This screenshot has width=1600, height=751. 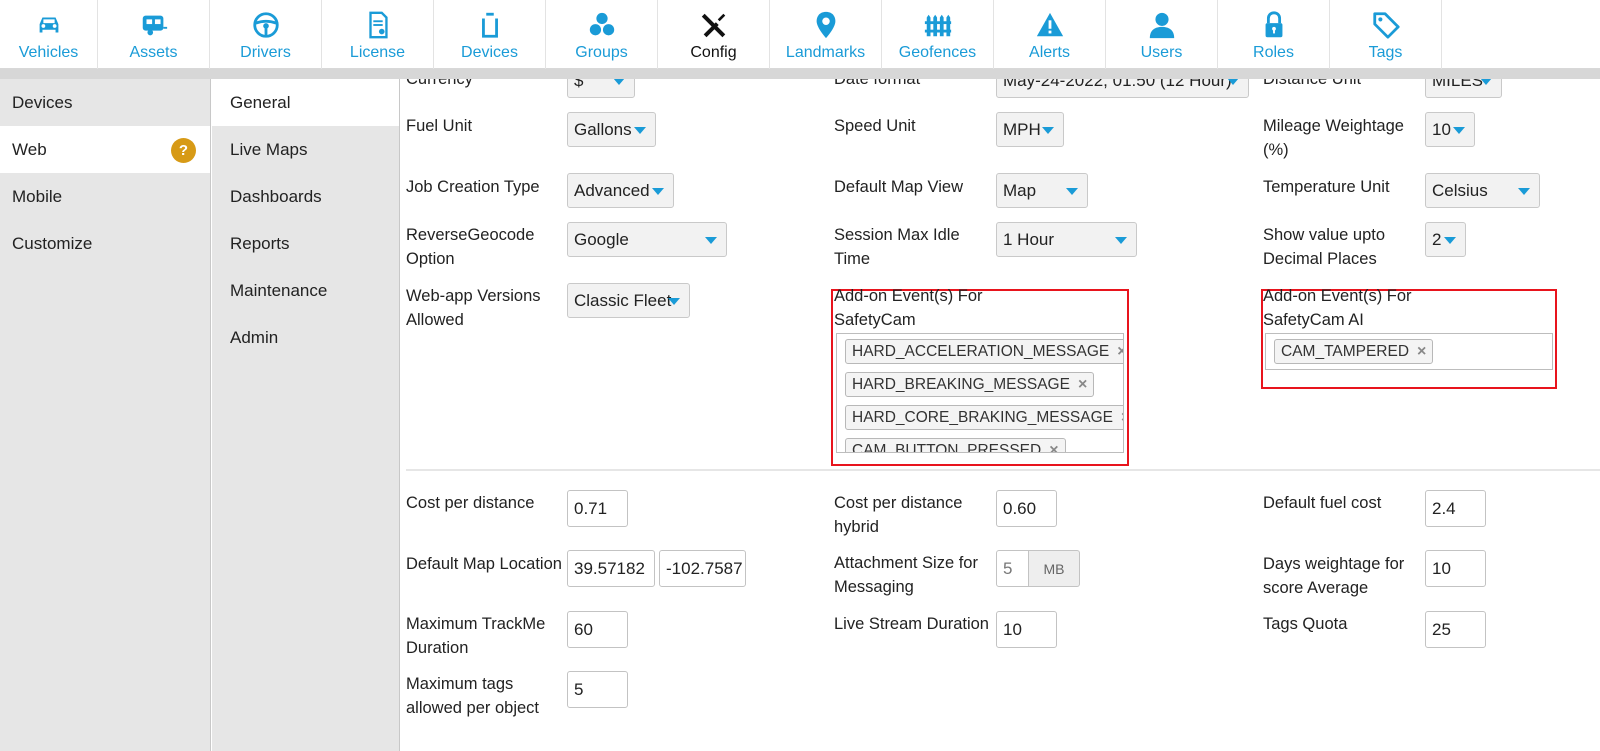 What do you see at coordinates (908, 308) in the screenshot?
I see `addon-safetycam-label: Add-on Event(s) For SafetyCam` at bounding box center [908, 308].